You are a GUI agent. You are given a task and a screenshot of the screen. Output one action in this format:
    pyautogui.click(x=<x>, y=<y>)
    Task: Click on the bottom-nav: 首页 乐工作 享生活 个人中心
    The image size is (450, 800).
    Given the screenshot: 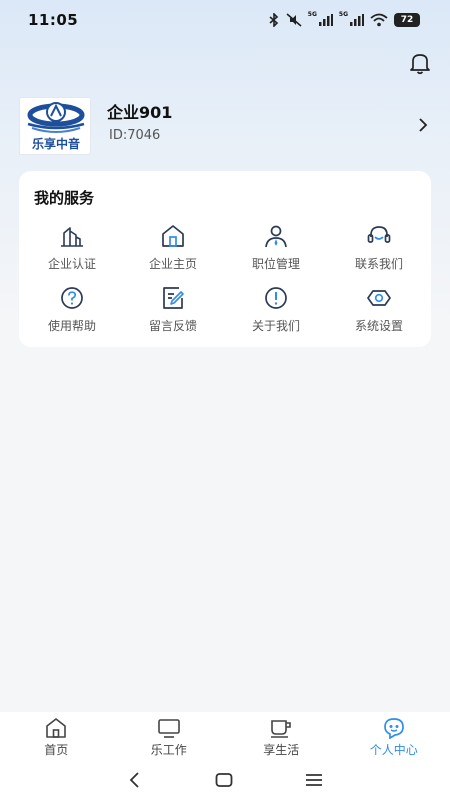 What is the action you would take?
    pyautogui.click(x=225, y=736)
    